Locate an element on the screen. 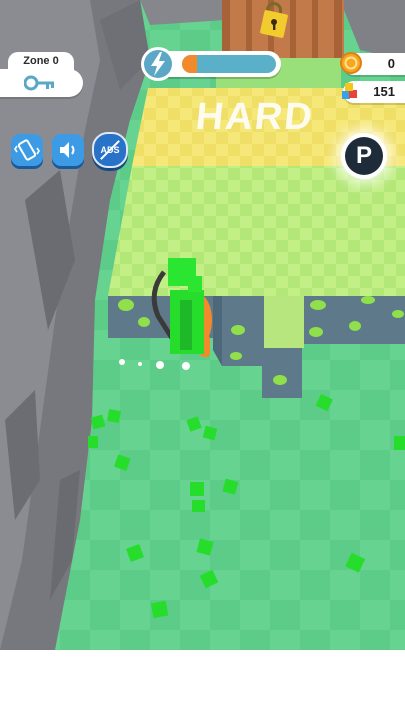 This screenshot has height=720, width=405. gems-counter: 151 is located at coordinates (373, 92).